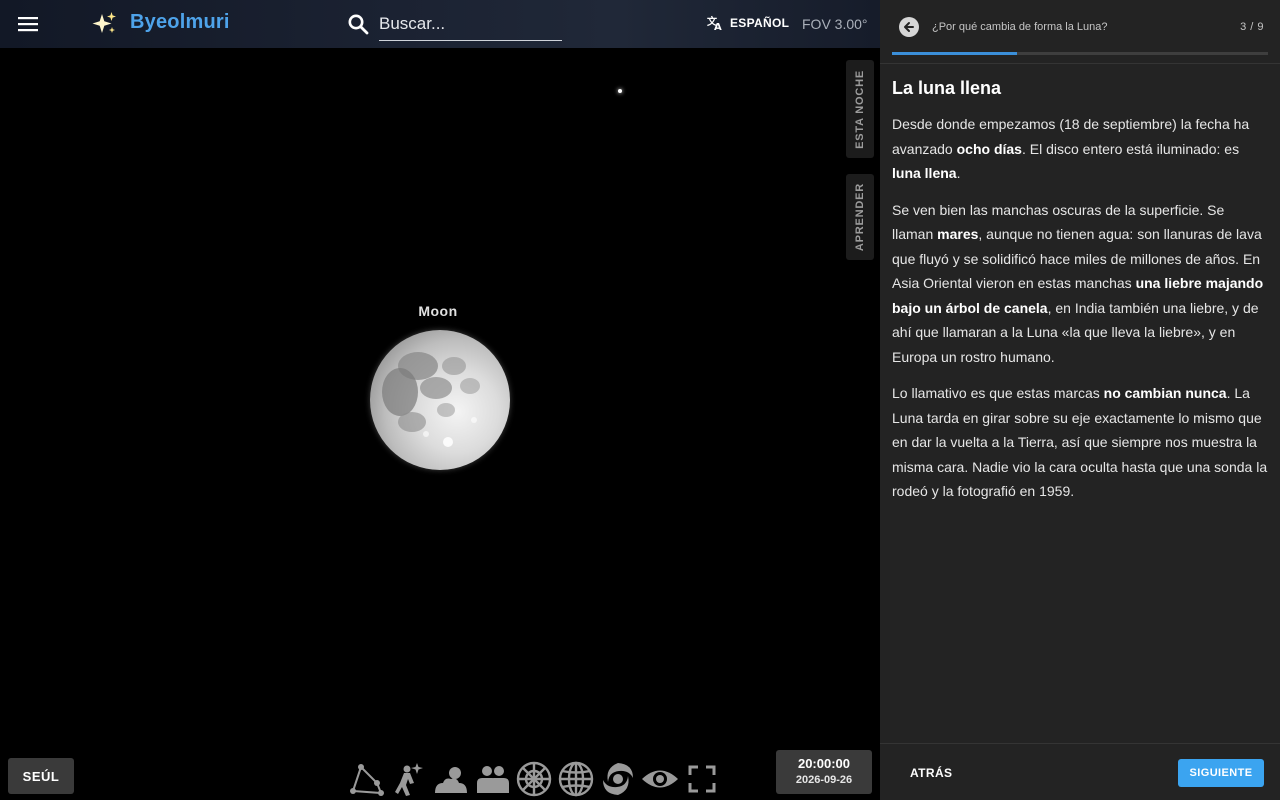 The height and width of the screenshot is (800, 1280). What do you see at coordinates (998, 393) in the screenshot?
I see `lesson-text: Lo llamativo es que estas marcas` at bounding box center [998, 393].